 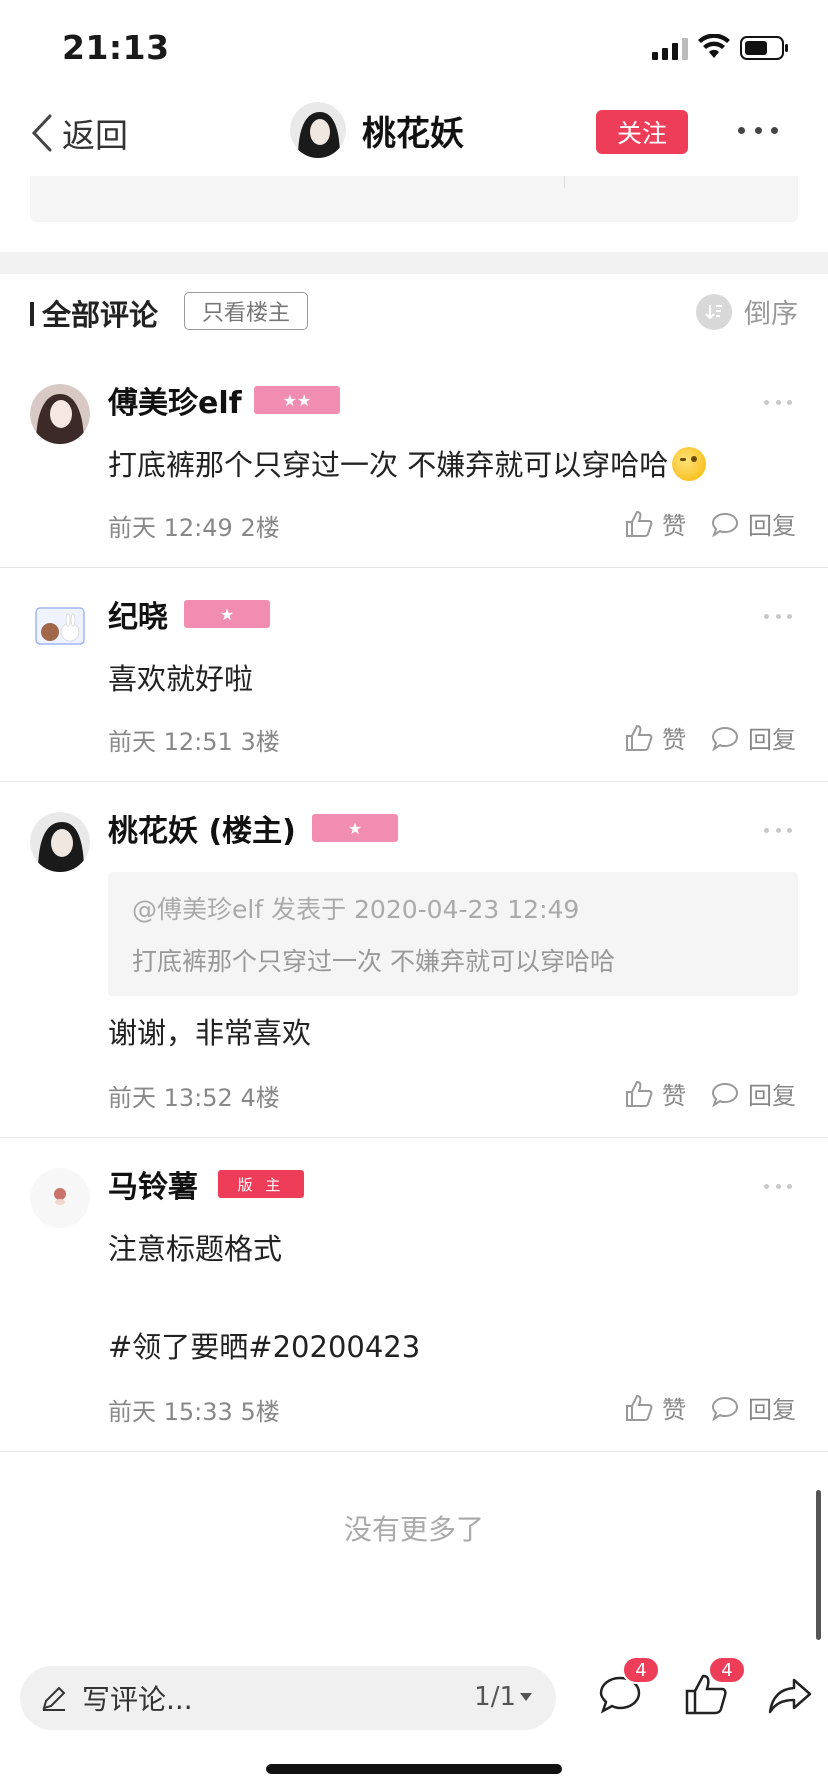 What do you see at coordinates (170, 742) in the screenshot?
I see `comment-time: 前天 12:51` at bounding box center [170, 742].